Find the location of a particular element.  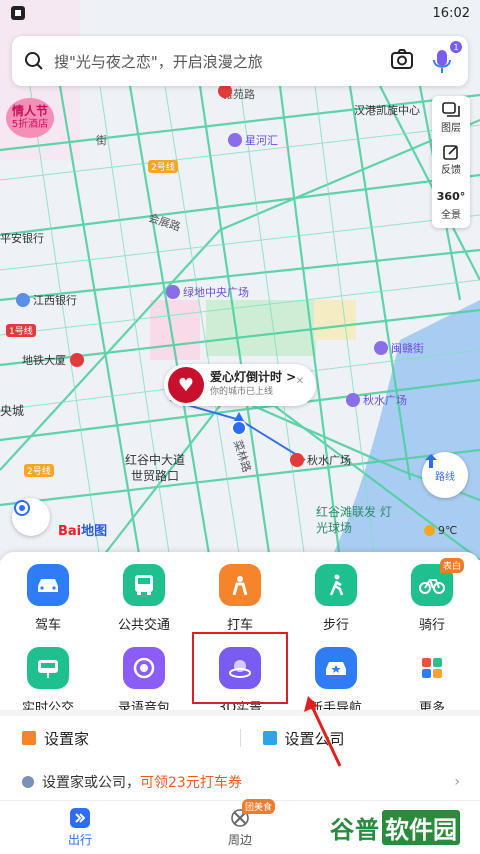

feedback-label: 反馈 is located at coordinates (451, 170).